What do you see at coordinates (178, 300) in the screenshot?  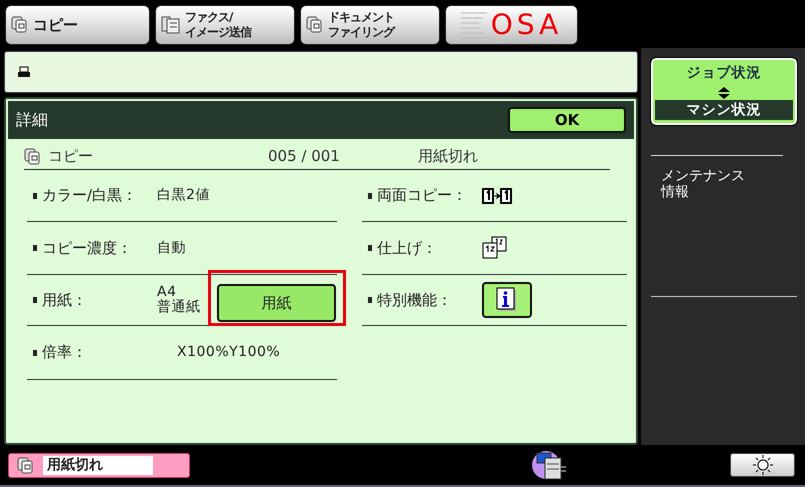 I see `setting-value: A4 普通紙` at bounding box center [178, 300].